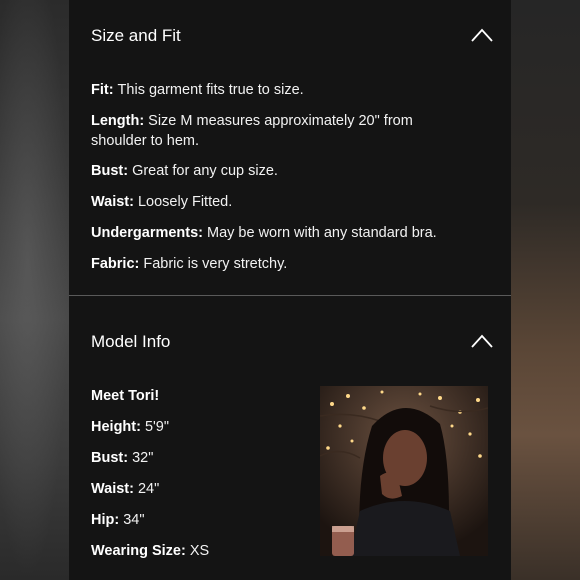 The height and width of the screenshot is (580, 580). What do you see at coordinates (215, 264) in the screenshot?
I see `fabric-value: Fabric is very stretchy.` at bounding box center [215, 264].